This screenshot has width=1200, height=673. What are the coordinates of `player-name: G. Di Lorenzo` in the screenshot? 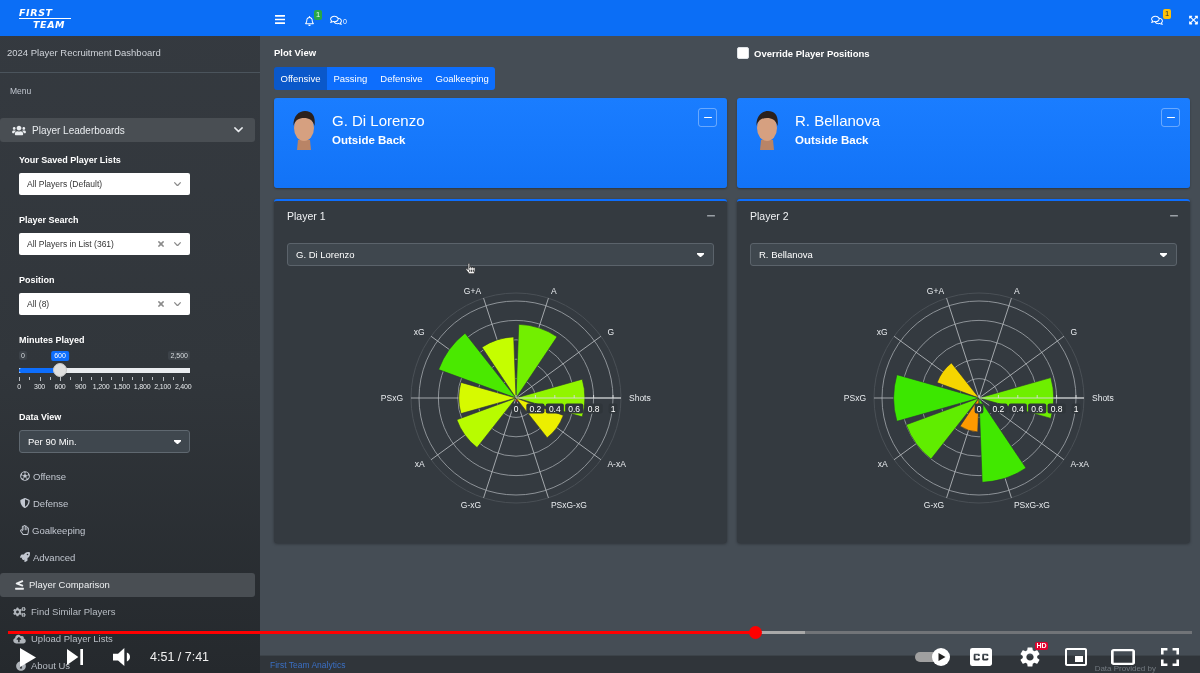 It's located at (378, 121).